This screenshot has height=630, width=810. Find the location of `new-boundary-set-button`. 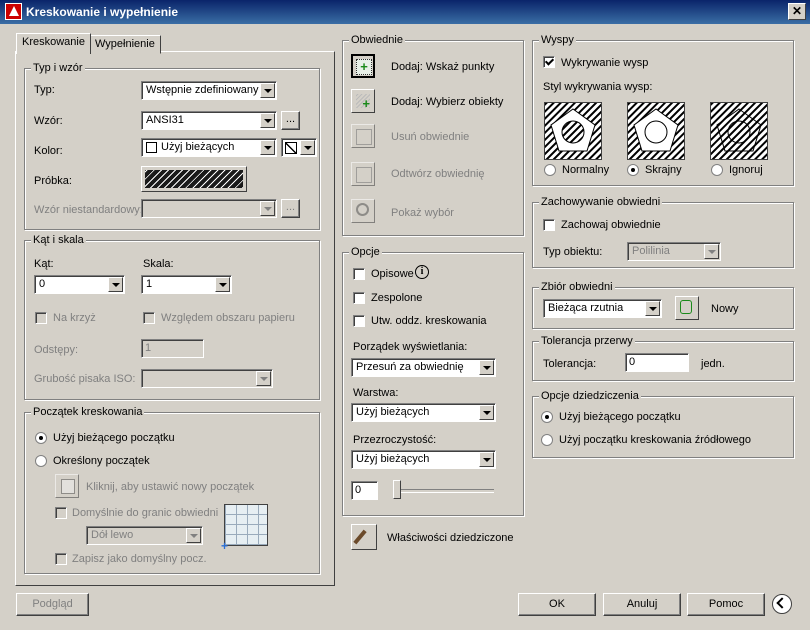

new-boundary-set-button is located at coordinates (687, 308).